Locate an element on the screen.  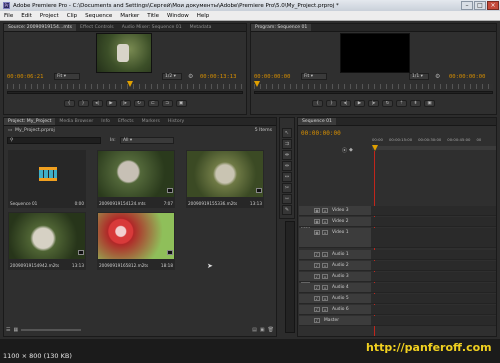
tab-effects: Effects is located at coordinates (126, 121).